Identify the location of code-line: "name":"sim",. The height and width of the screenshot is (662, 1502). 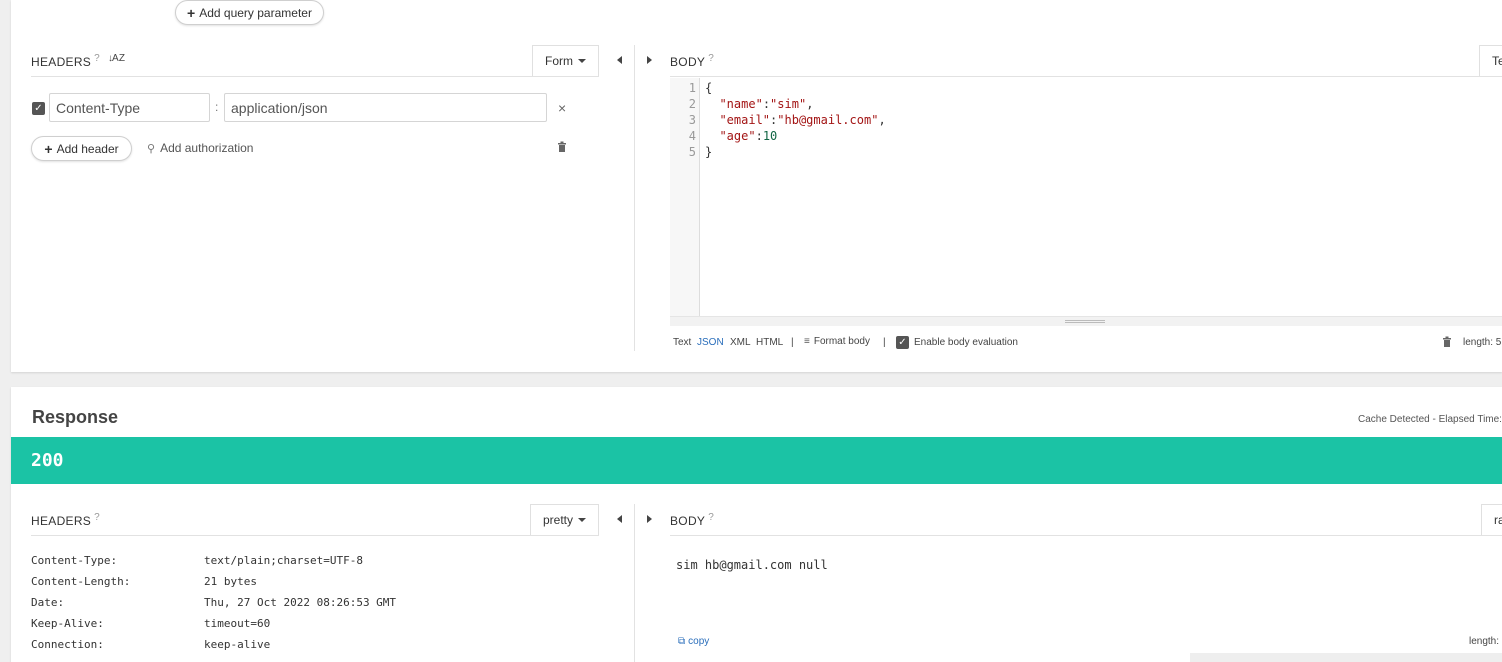
(766, 104).